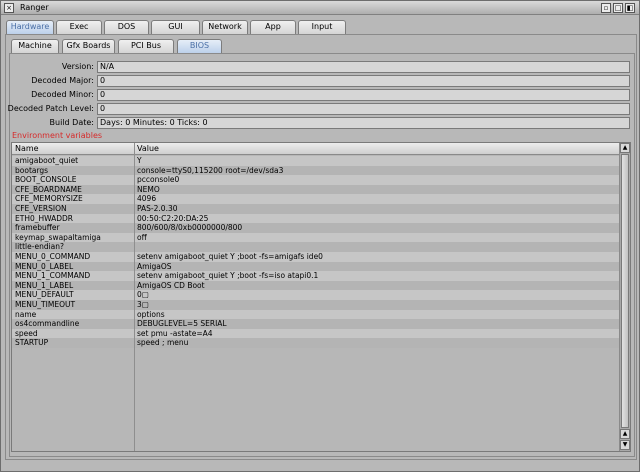 The image size is (640, 472). What do you see at coordinates (9, 8) in the screenshot?
I see `close-icon: ×` at bounding box center [9, 8].